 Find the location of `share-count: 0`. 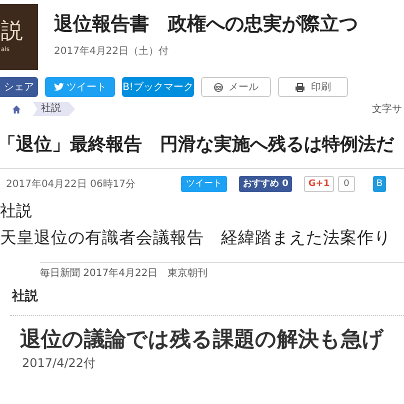

share-count: 0 is located at coordinates (347, 184).